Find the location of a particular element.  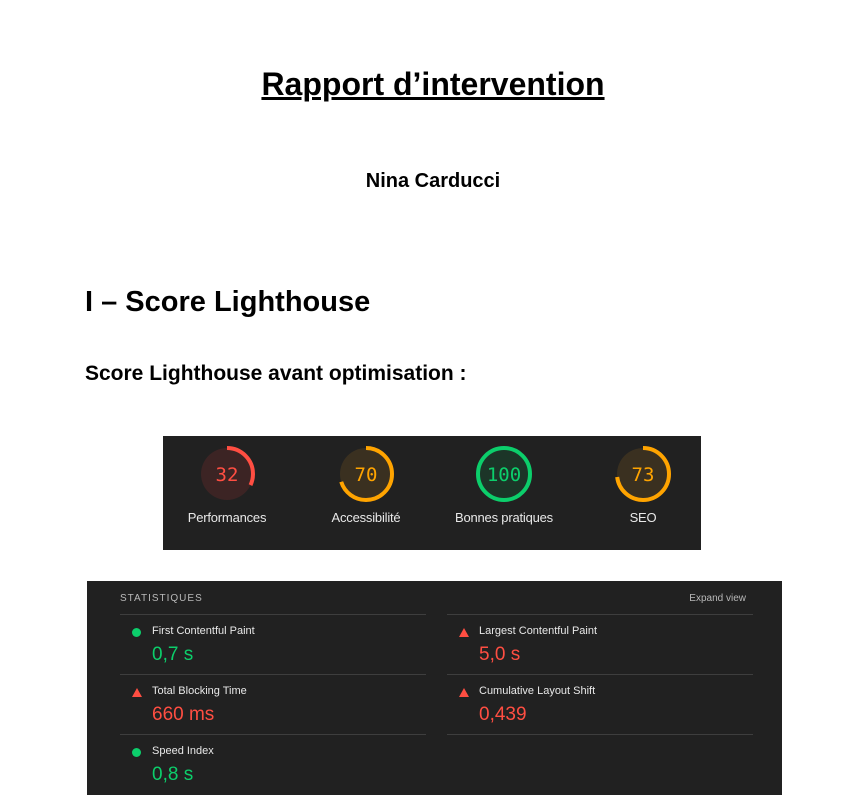

gauge-score-accessibility: 70 is located at coordinates (366, 475).